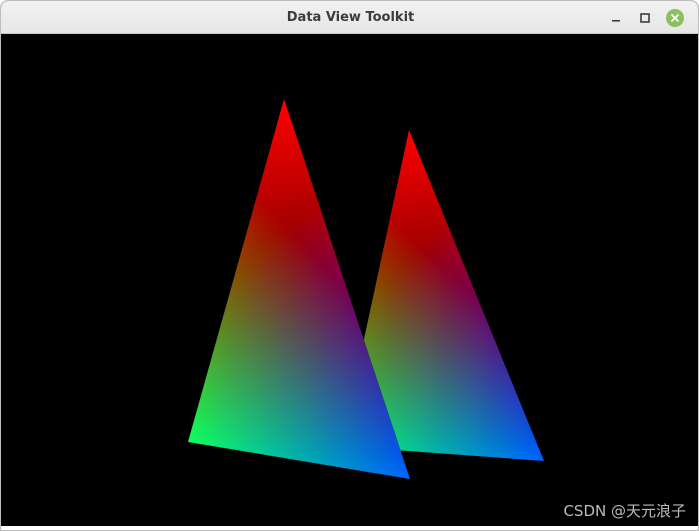 This screenshot has height=531, width=699. Describe the element at coordinates (624, 511) in the screenshot. I see `watermark-label: CSDN @天元浪子` at that location.